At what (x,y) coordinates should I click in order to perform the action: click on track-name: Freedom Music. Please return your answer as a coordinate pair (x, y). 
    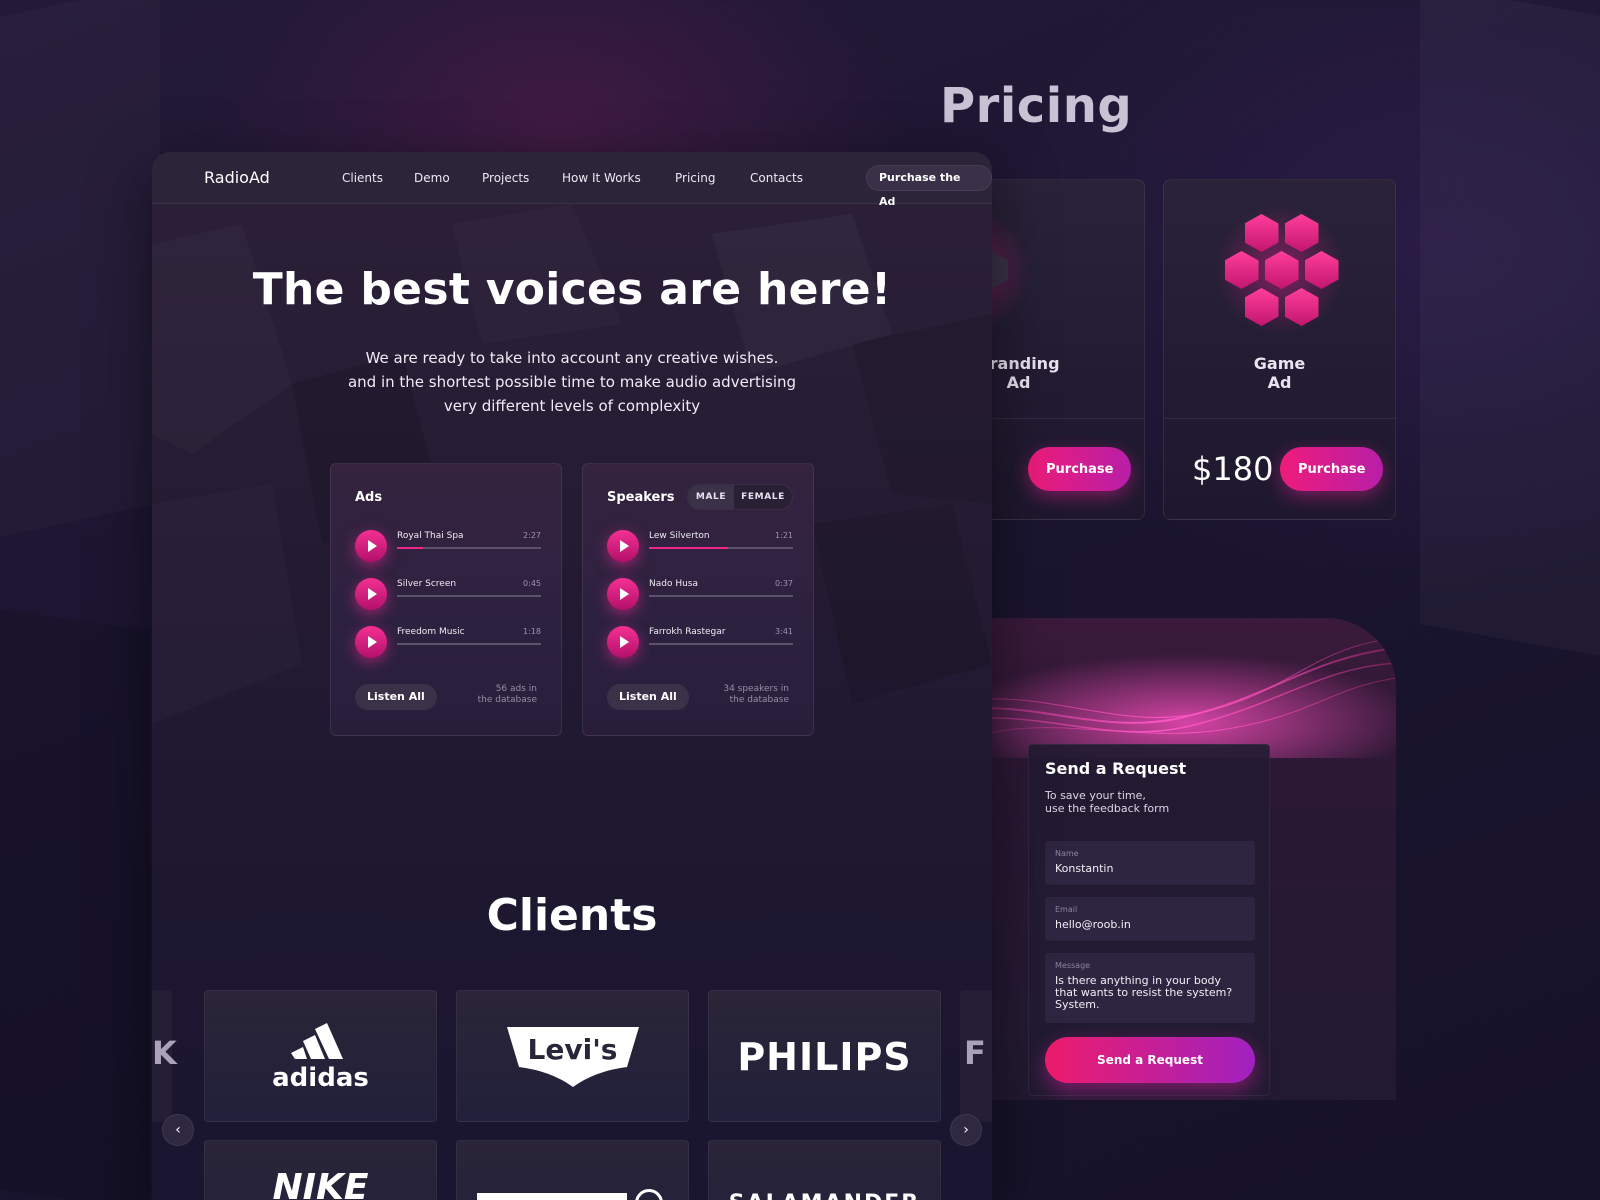
    Looking at the image, I should click on (431, 632).